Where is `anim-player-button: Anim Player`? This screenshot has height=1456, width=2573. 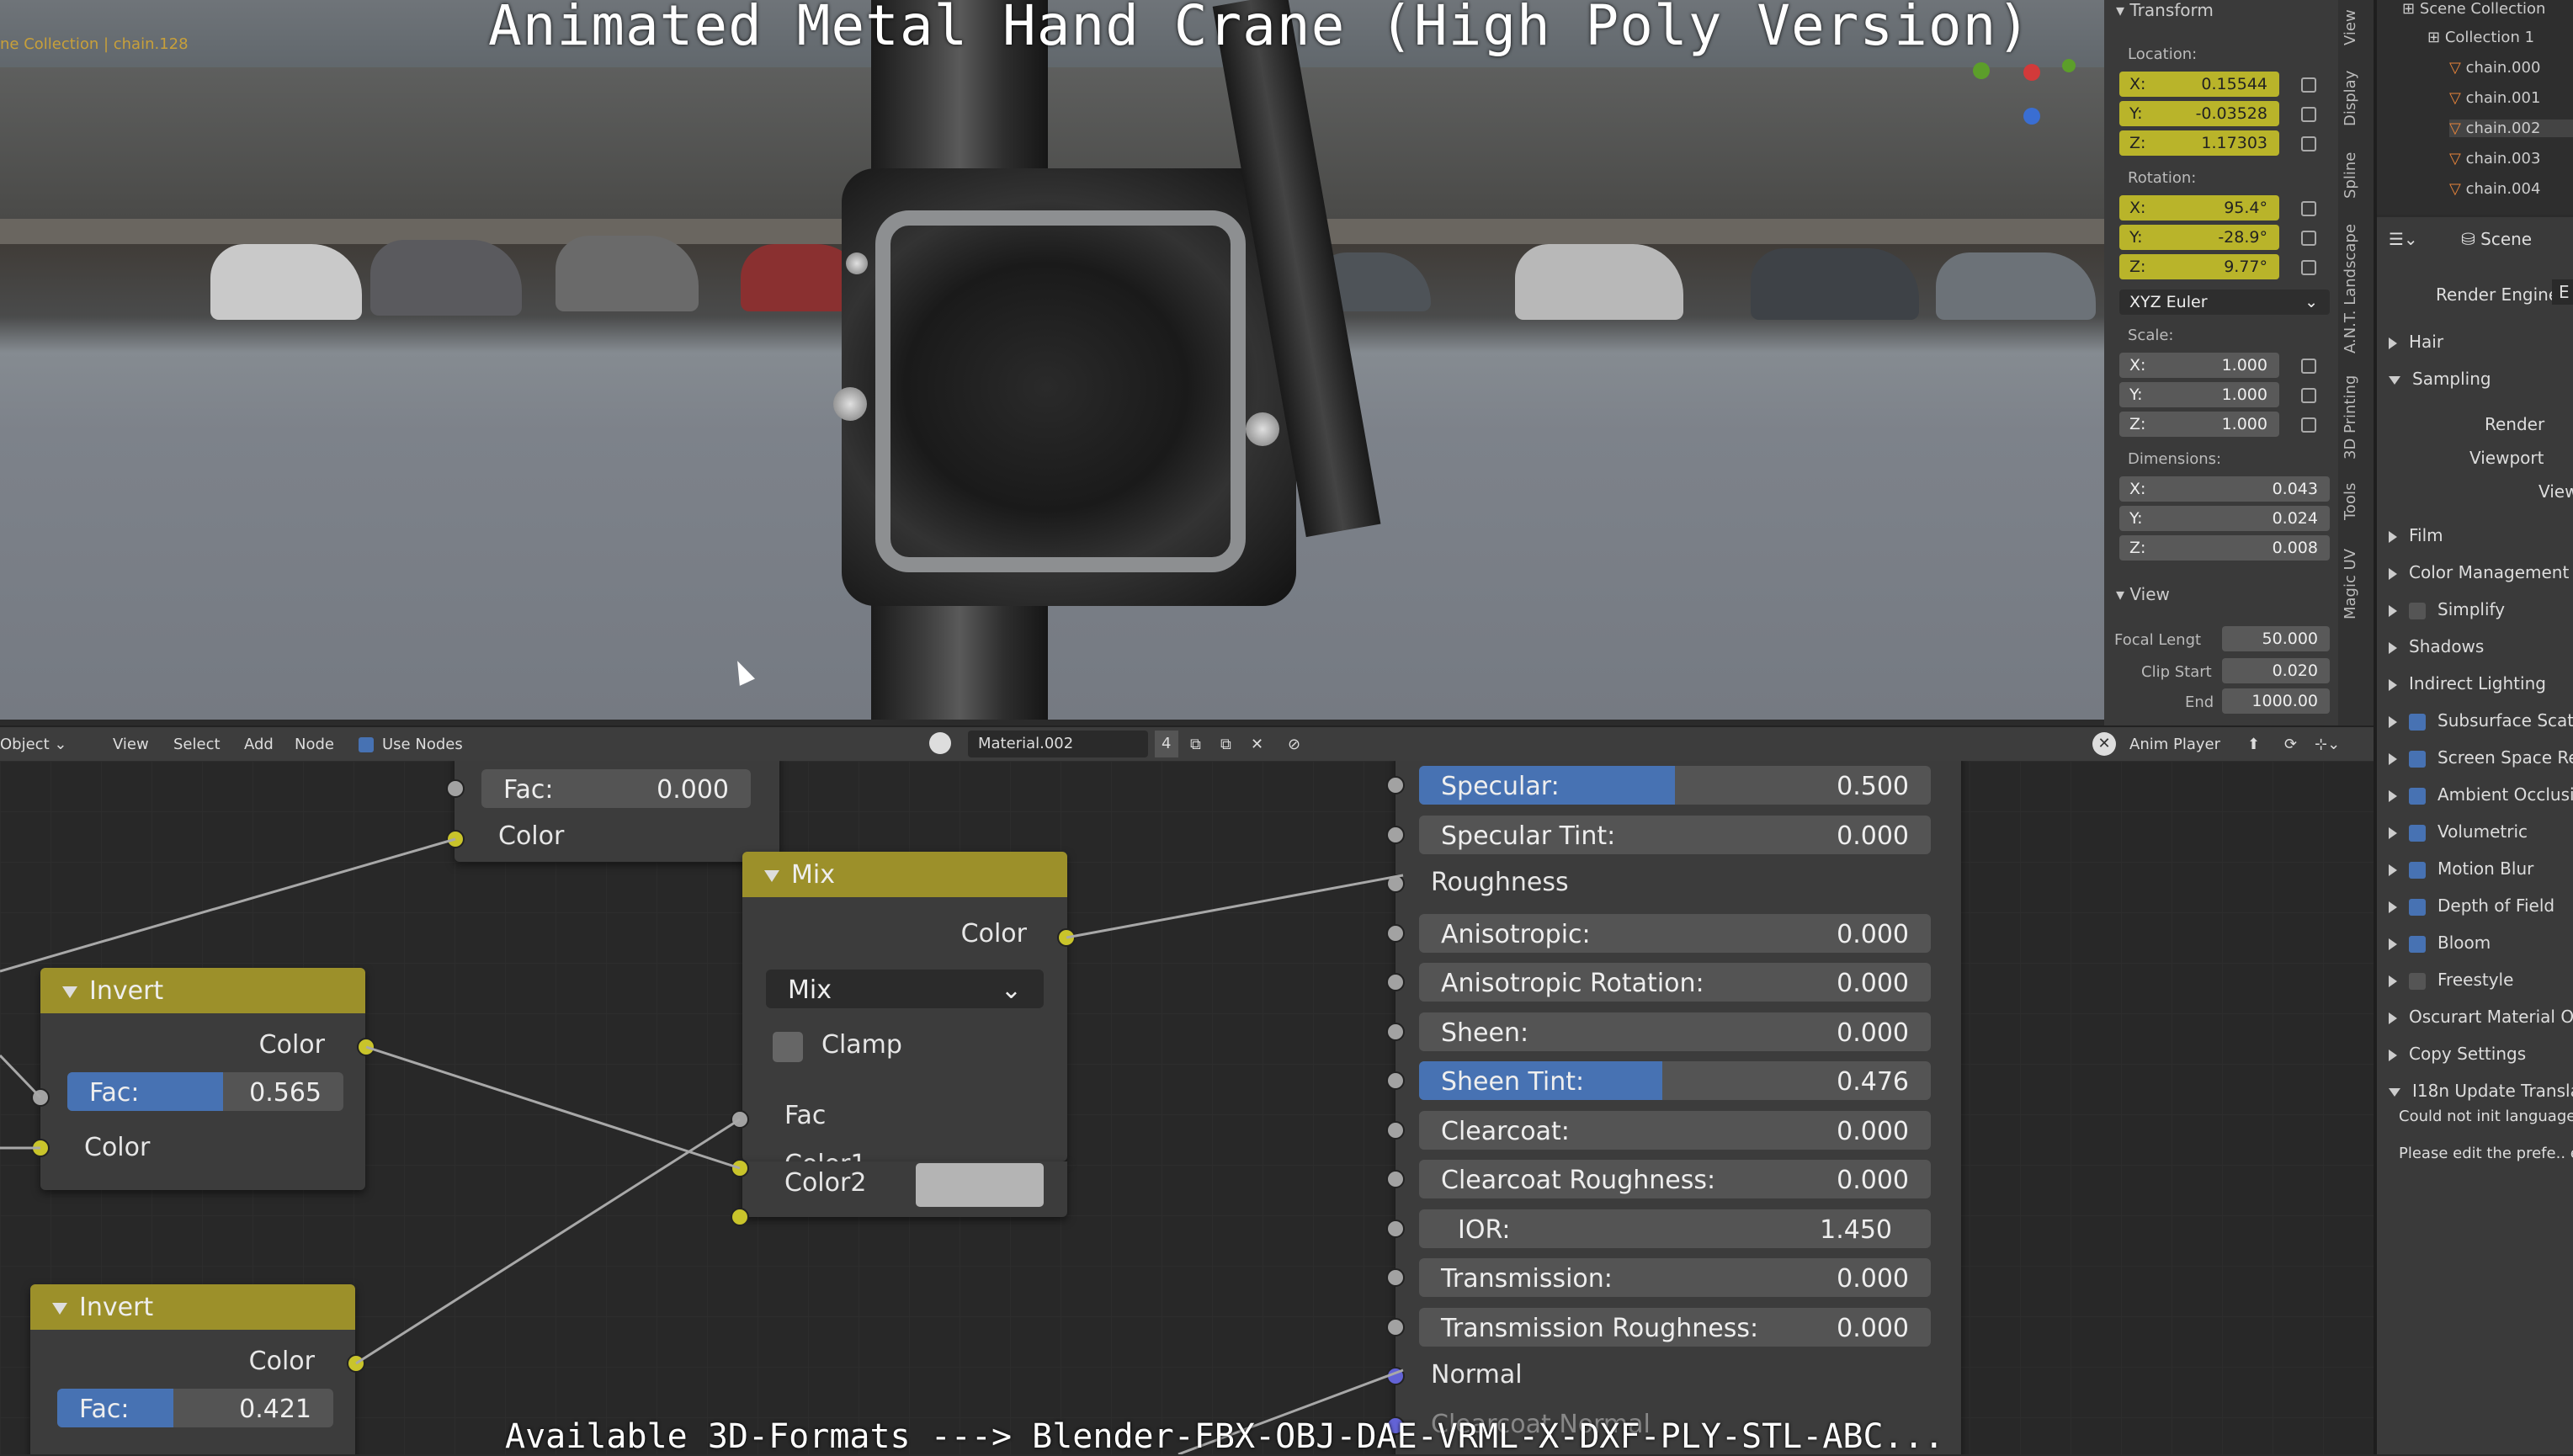
anim-player-button: Anim Player is located at coordinates (2174, 744).